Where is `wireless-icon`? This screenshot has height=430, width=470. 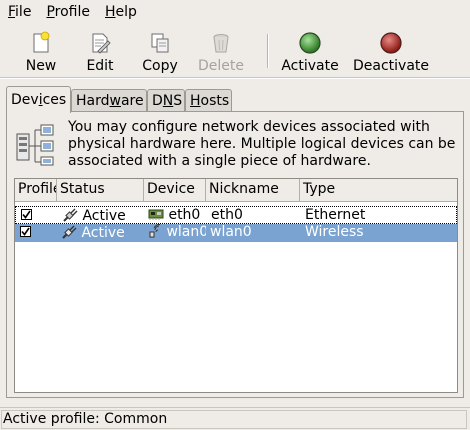
wireless-icon is located at coordinates (155, 231).